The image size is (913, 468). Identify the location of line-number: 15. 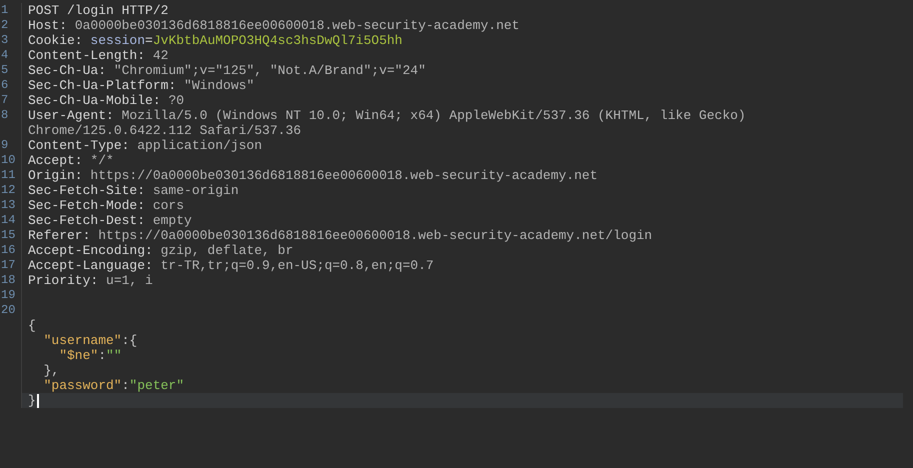
(8, 235).